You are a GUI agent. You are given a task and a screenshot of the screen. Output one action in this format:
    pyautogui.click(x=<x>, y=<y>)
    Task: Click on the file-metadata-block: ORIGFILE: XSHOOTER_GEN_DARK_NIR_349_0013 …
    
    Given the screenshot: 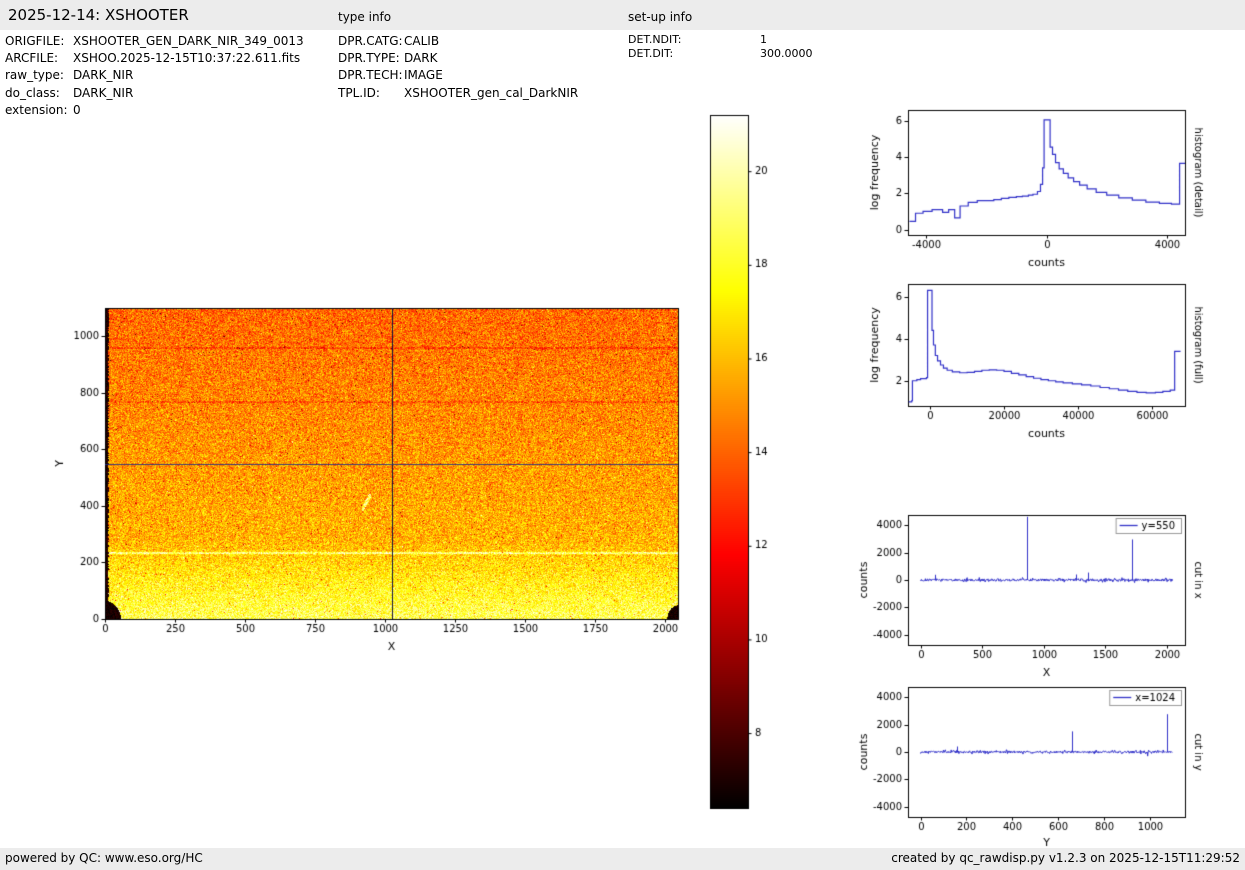 What is the action you would take?
    pyautogui.click(x=154, y=76)
    